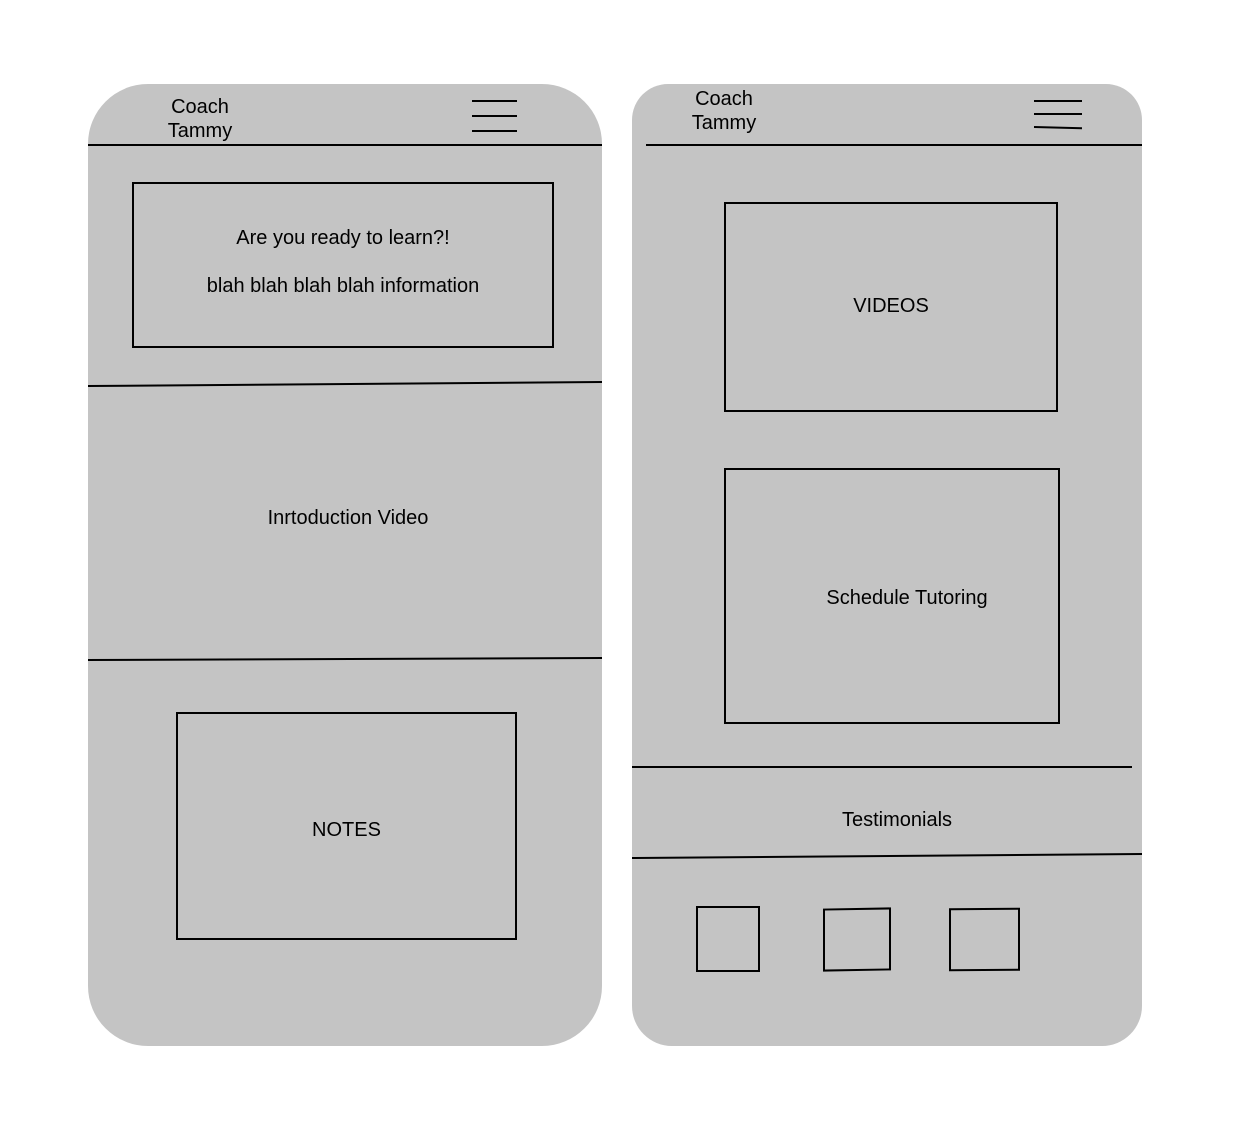  Describe the element at coordinates (200, 119) in the screenshot. I see `left-brand-logo: Coach Tammy` at that location.